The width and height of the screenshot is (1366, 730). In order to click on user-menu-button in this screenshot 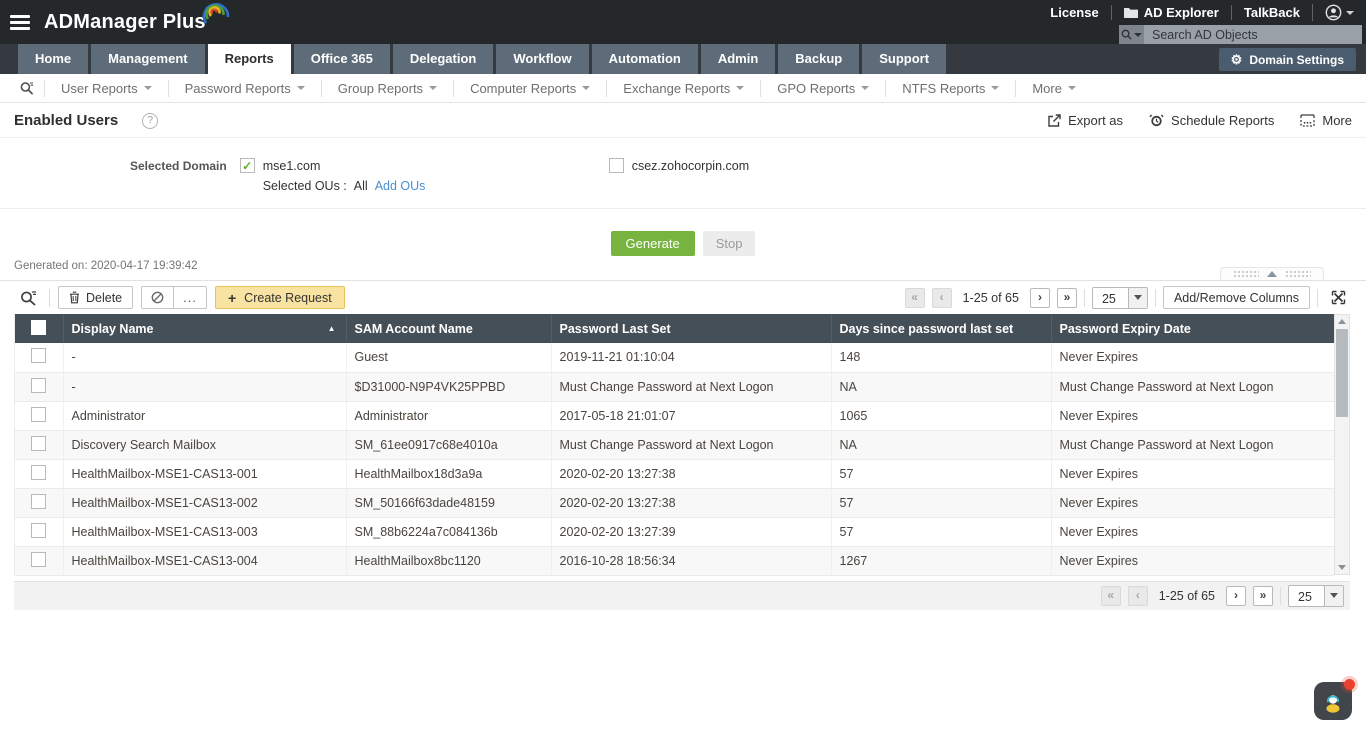, I will do `click(1337, 12)`.